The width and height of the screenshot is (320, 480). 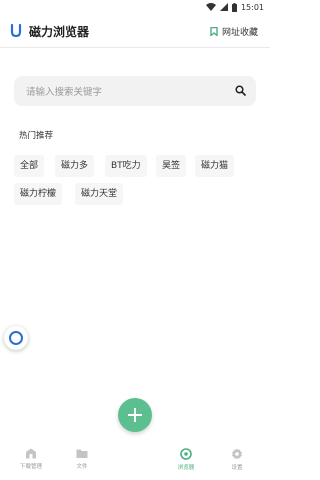 I want to click on tag-chip: 磁力天堂, so click(x=99, y=194).